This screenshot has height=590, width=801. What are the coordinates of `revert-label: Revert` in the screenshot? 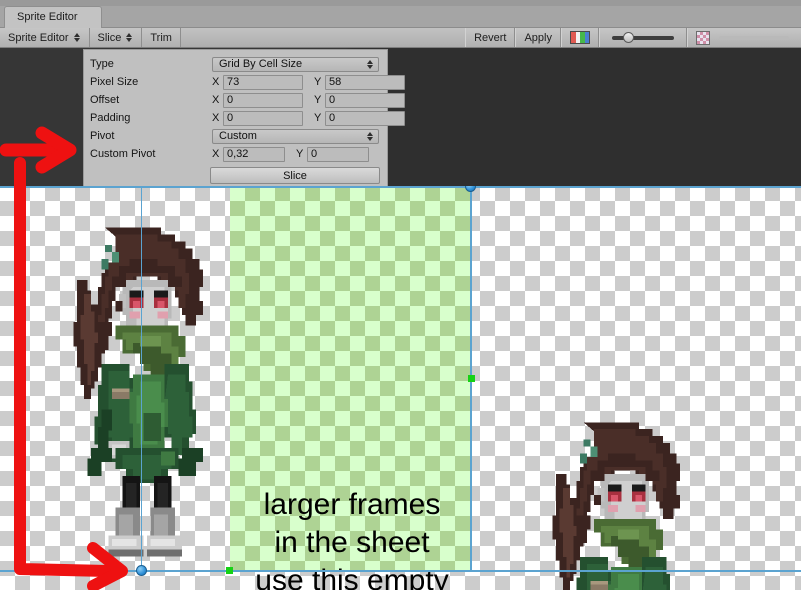 It's located at (490, 37).